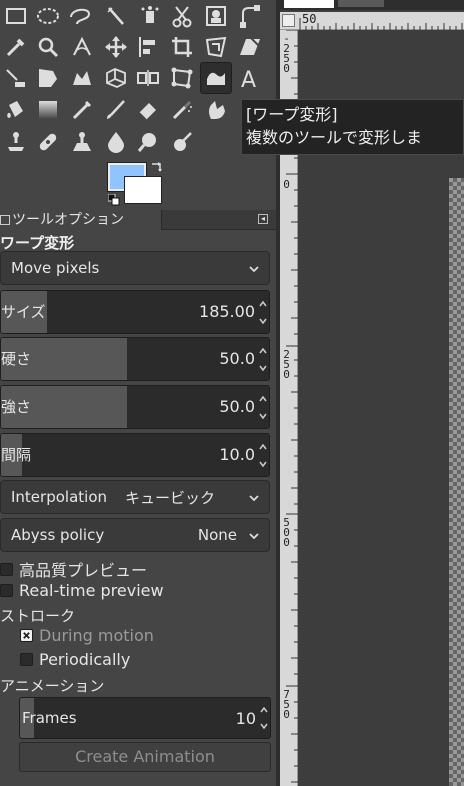 This screenshot has height=786, width=464. I want to click on eraser-icon, so click(148, 110).